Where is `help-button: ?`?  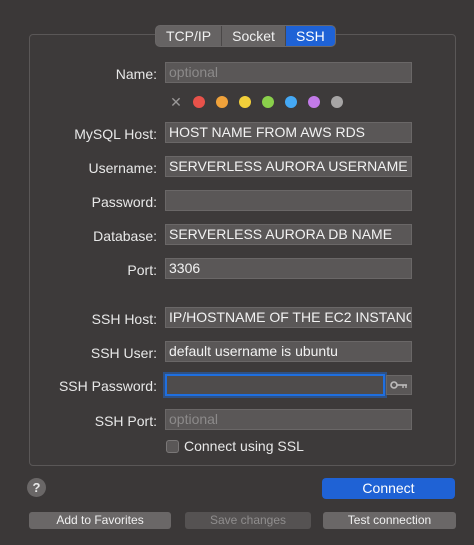 help-button: ? is located at coordinates (36, 487).